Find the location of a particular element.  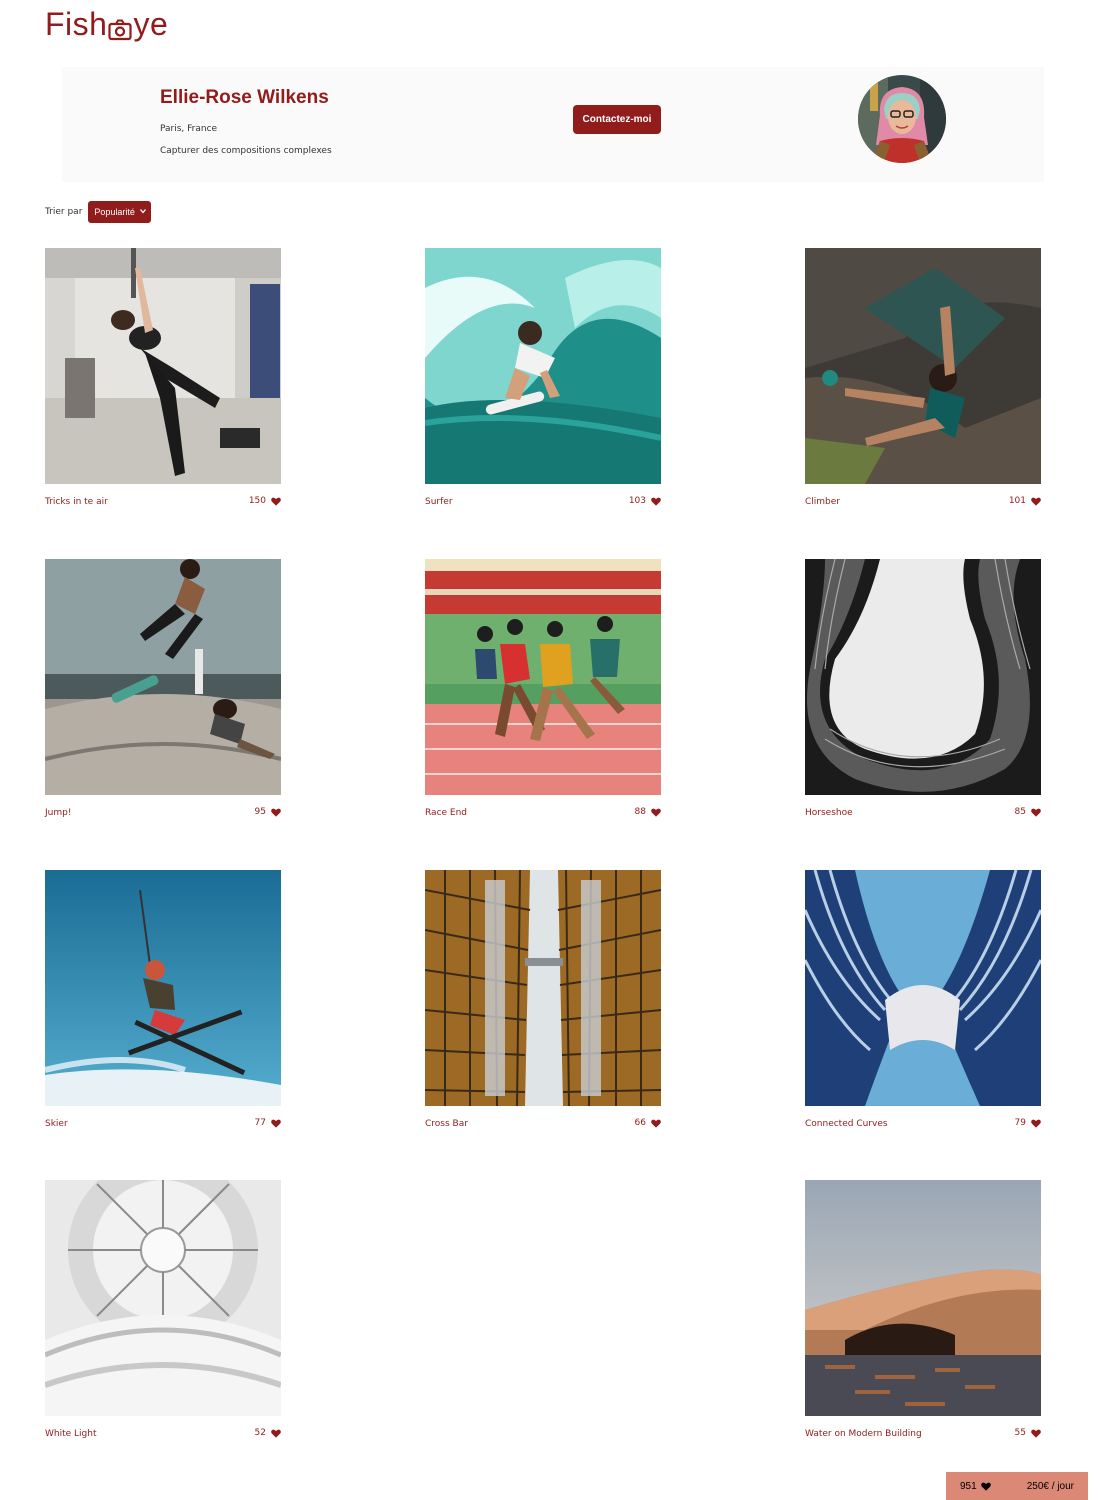

logo-text-start: Fish is located at coordinates (76, 23).